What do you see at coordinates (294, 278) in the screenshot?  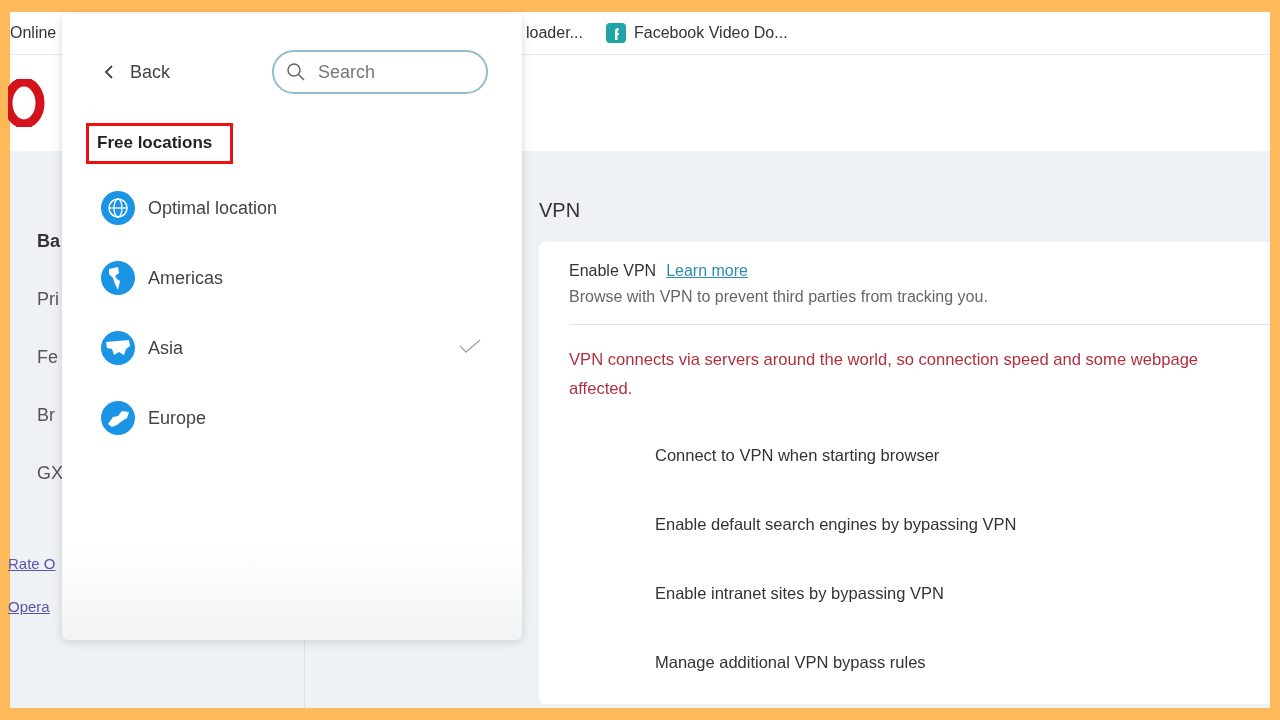 I see `location-item: Americas` at bounding box center [294, 278].